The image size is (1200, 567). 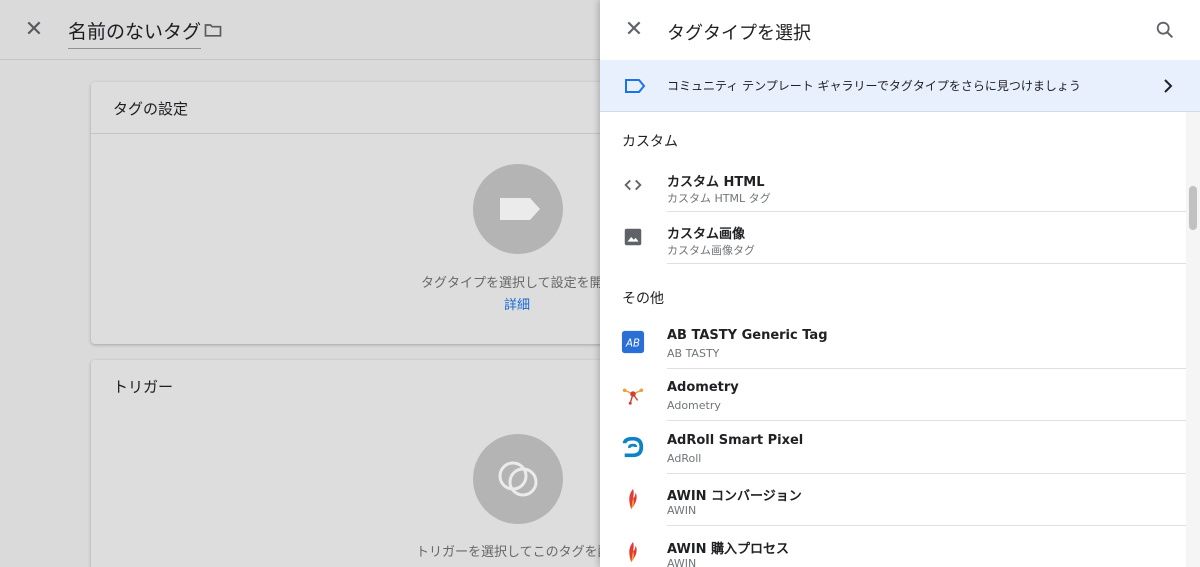 What do you see at coordinates (719, 198) in the screenshot?
I see `item-vendor: カスタム HTML タグ` at bounding box center [719, 198].